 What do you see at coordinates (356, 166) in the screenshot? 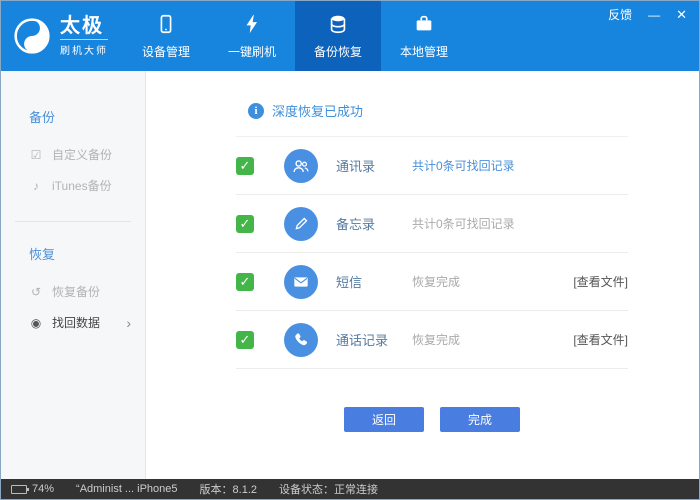
I see `item-label: 通讯录` at bounding box center [356, 166].